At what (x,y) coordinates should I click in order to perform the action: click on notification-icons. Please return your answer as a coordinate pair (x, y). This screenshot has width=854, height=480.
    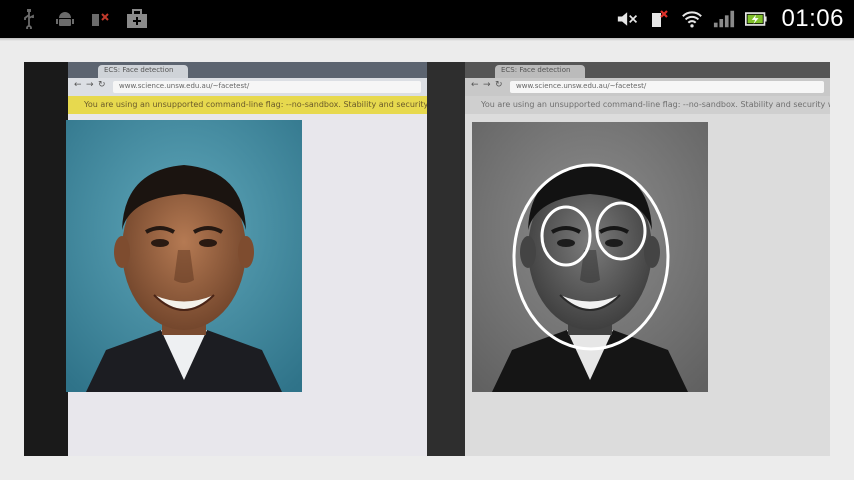
    Looking at the image, I should click on (74, 19).